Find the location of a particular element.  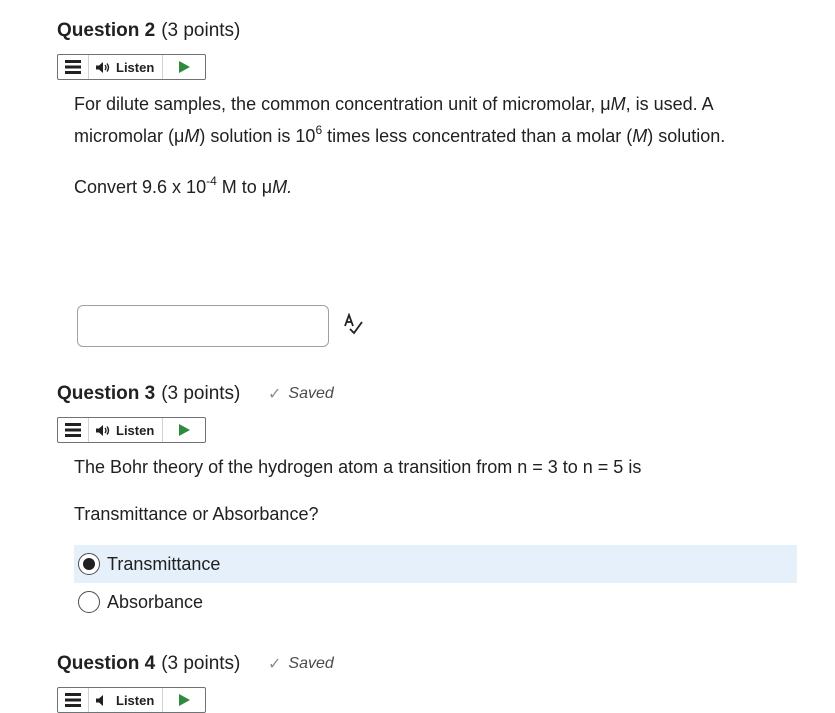

listen-toolbar-q2: Listen is located at coordinates (131, 67).